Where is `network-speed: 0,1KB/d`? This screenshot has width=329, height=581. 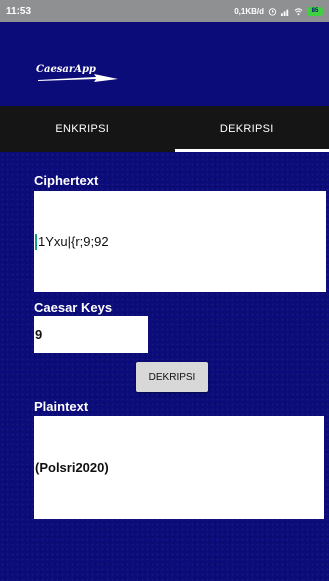
network-speed: 0,1KB/d is located at coordinates (249, 11).